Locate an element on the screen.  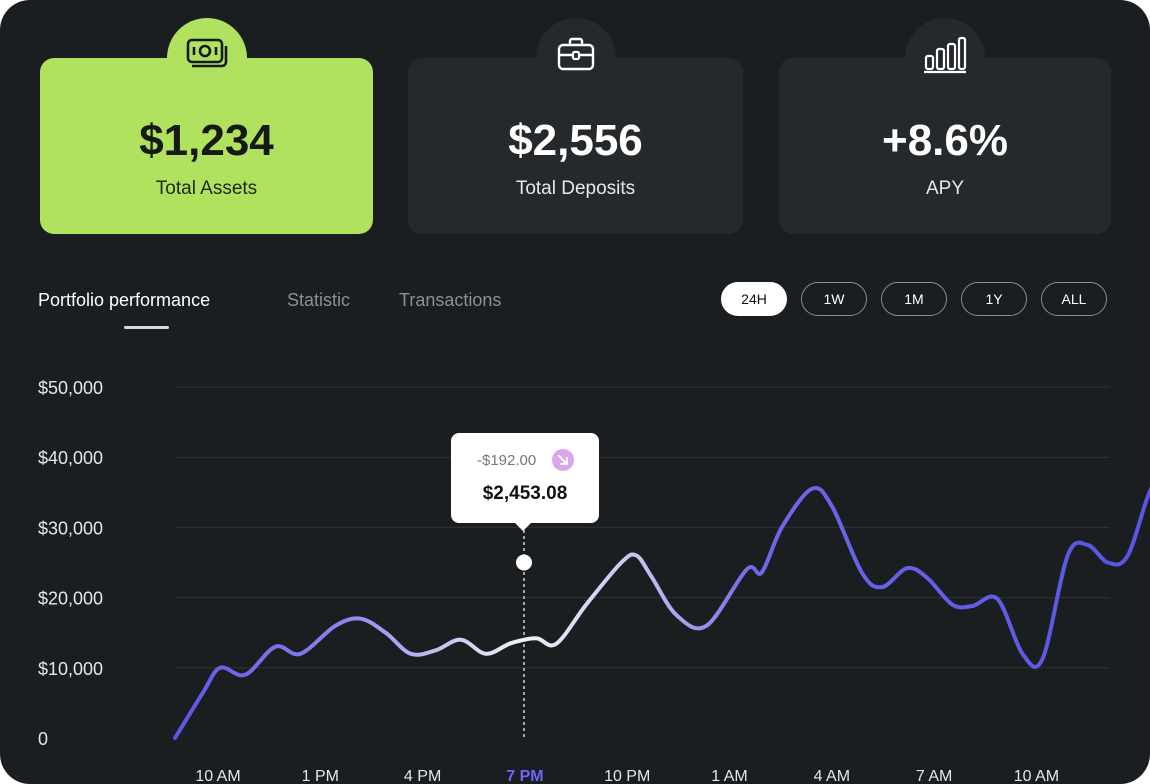
y-tick-label: $30,000 is located at coordinates (70, 528).